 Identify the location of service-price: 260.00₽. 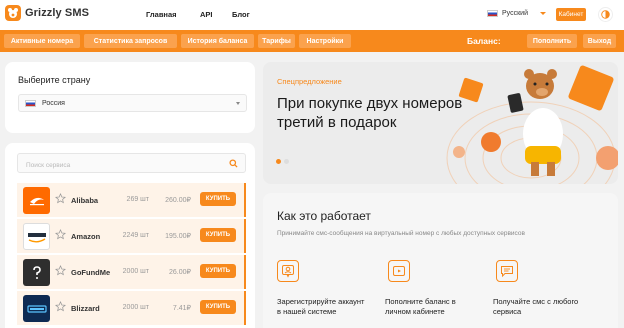
(178, 200).